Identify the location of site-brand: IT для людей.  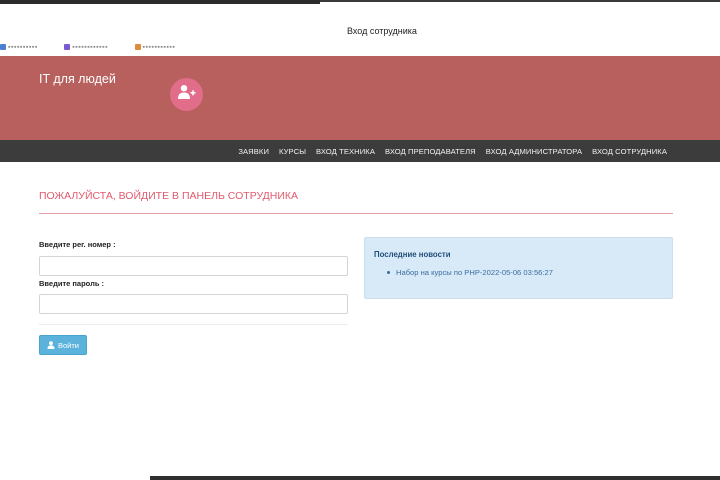
(77, 79).